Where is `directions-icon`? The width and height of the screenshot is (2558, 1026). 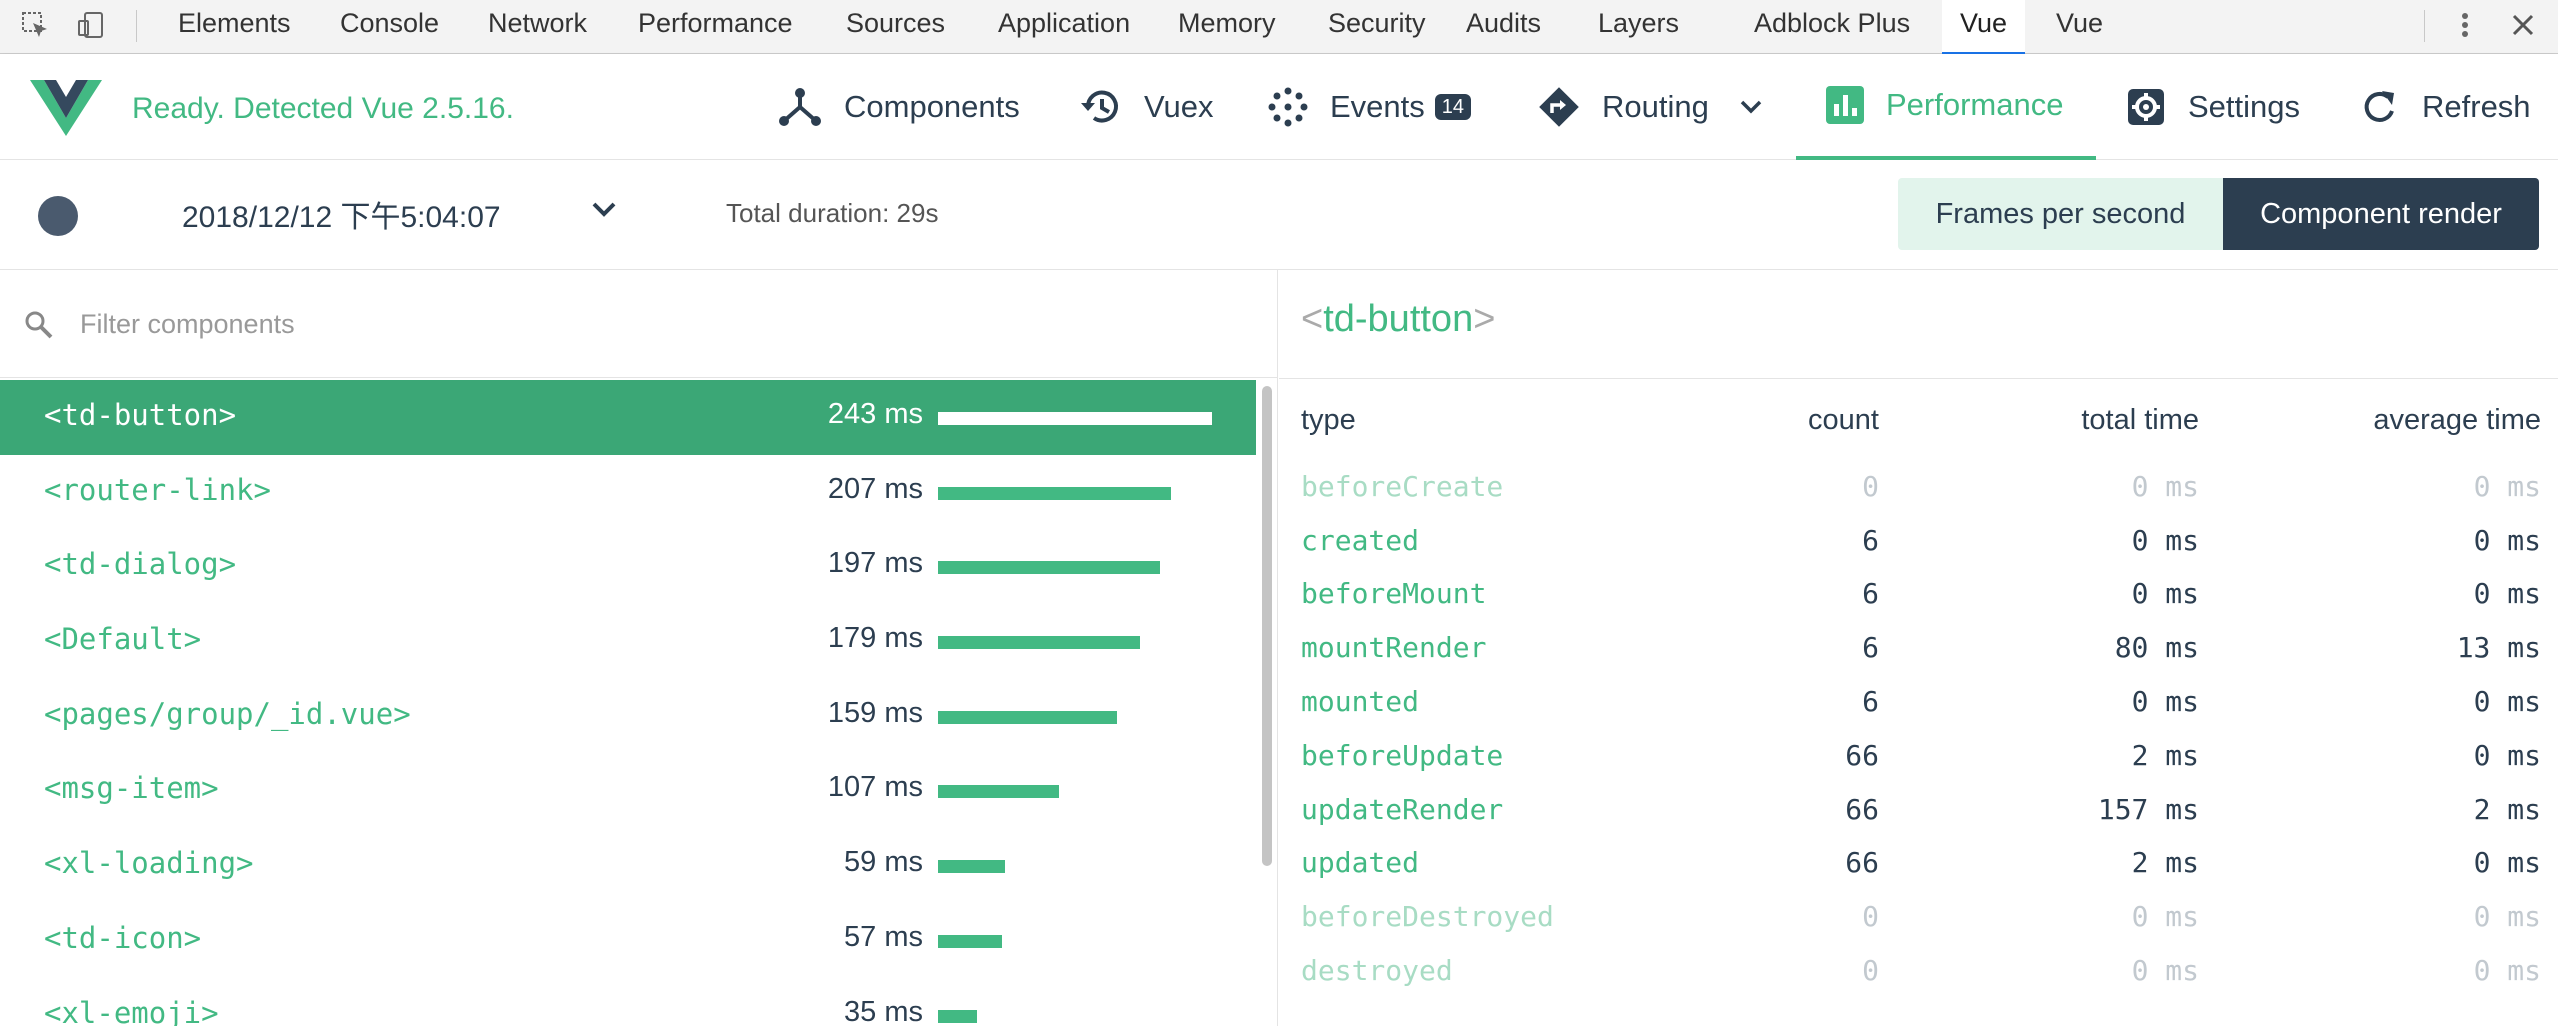
directions-icon is located at coordinates (1559, 107).